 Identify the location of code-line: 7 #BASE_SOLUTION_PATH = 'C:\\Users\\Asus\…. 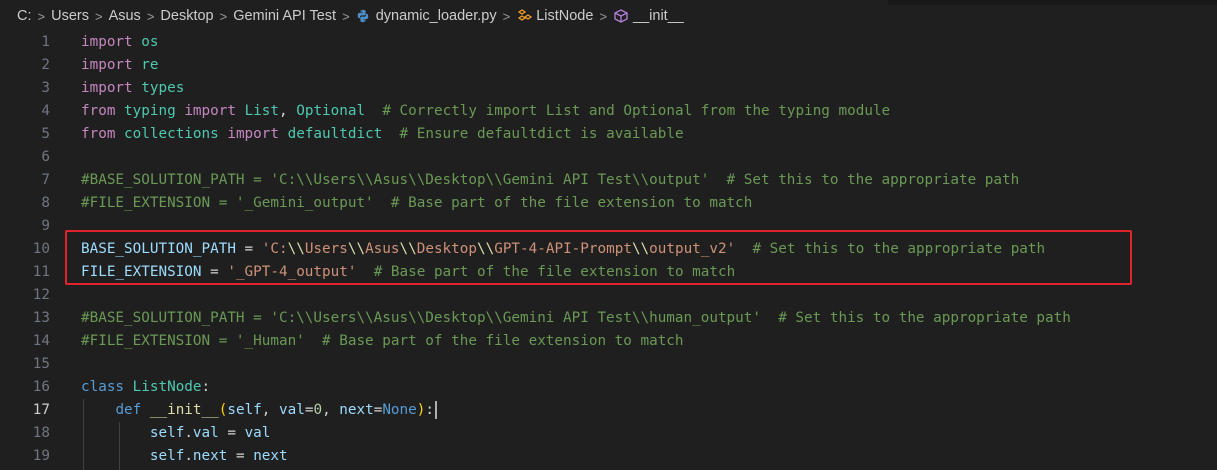
(608, 180).